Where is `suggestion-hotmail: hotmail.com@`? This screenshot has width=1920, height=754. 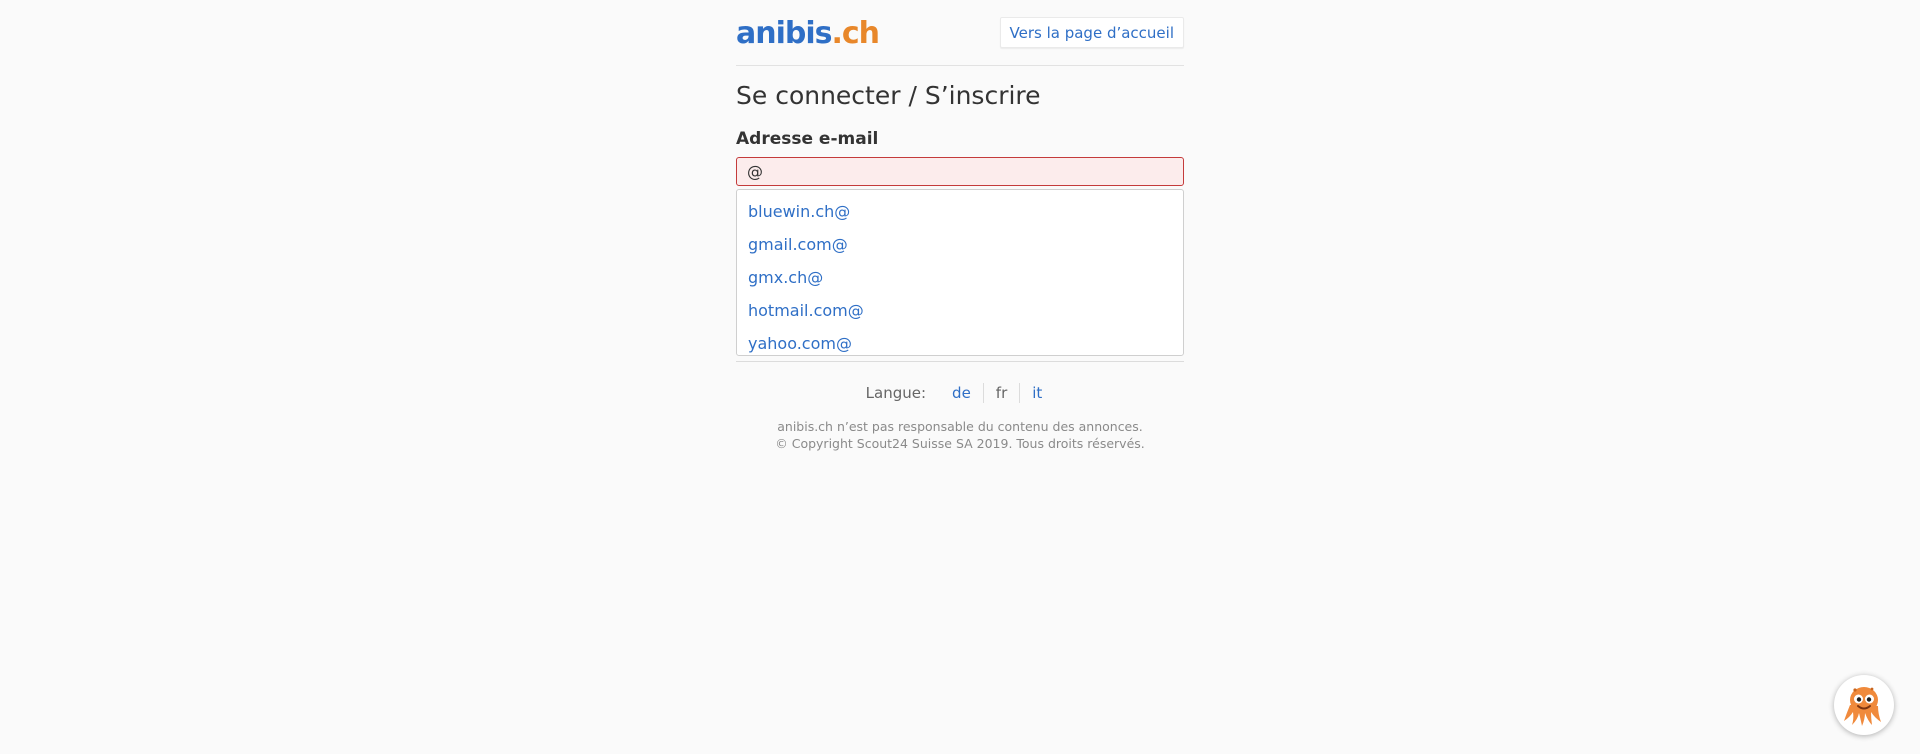
suggestion-hotmail: hotmail.com@ is located at coordinates (960, 310).